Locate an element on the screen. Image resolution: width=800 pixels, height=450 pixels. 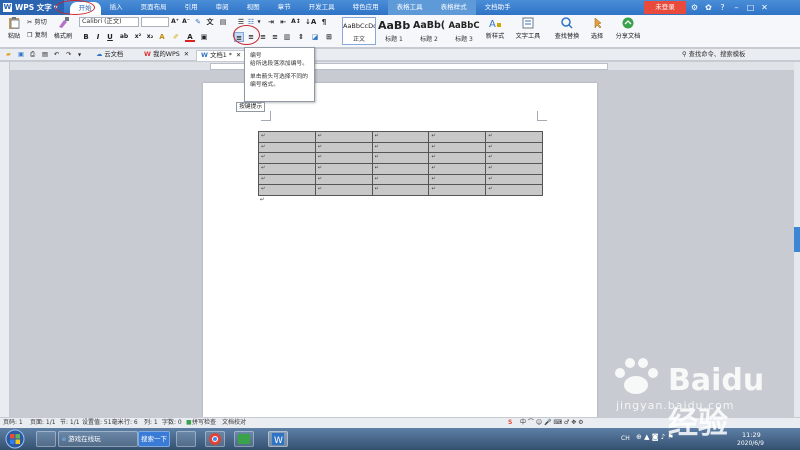
shading-icon: ◪ is located at coordinates (315, 37).